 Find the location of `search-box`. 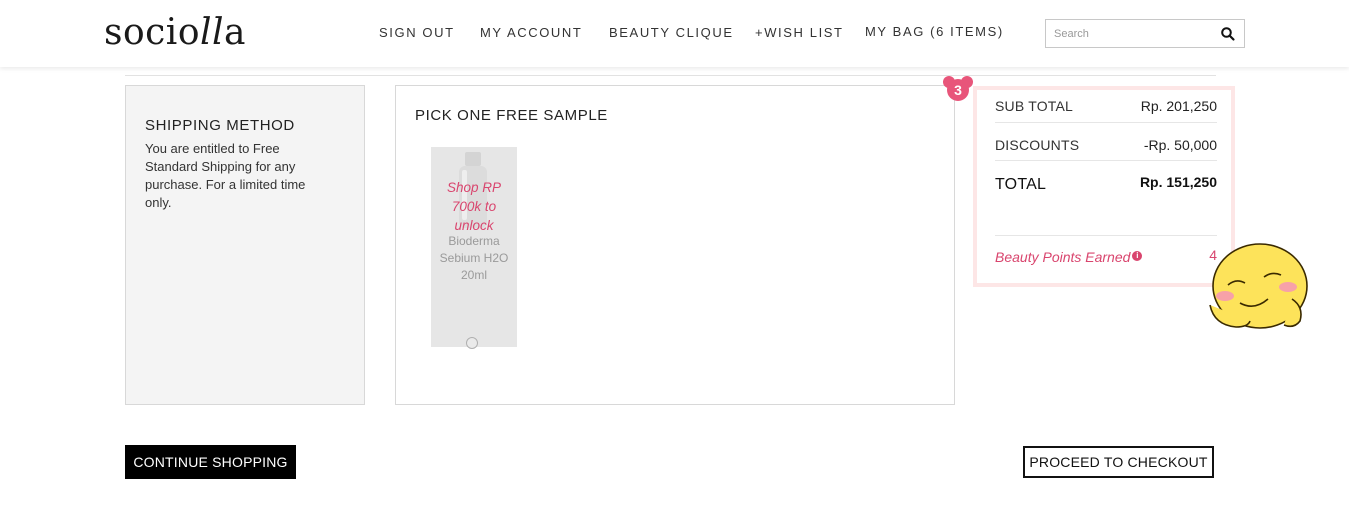

search-box is located at coordinates (1145, 33).